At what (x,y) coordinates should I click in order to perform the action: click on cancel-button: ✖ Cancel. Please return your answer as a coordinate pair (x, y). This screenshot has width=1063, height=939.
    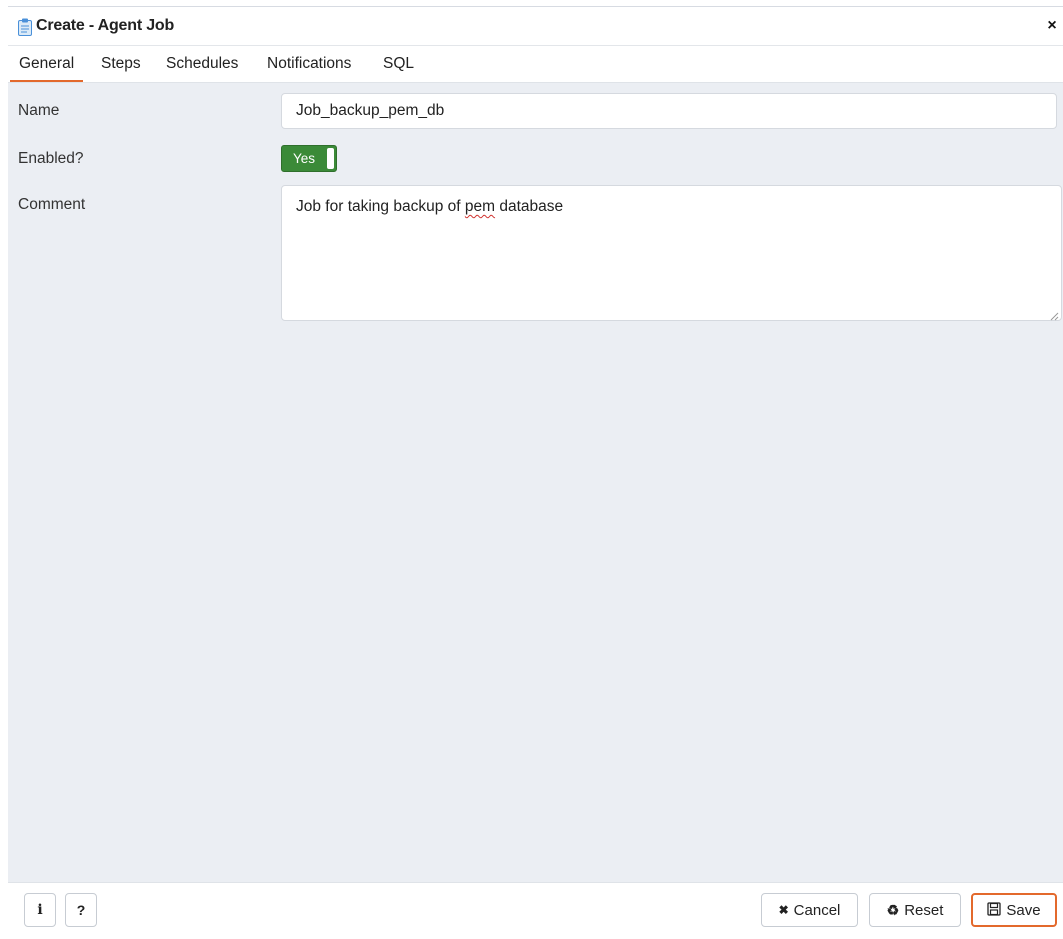
    Looking at the image, I should click on (809, 910).